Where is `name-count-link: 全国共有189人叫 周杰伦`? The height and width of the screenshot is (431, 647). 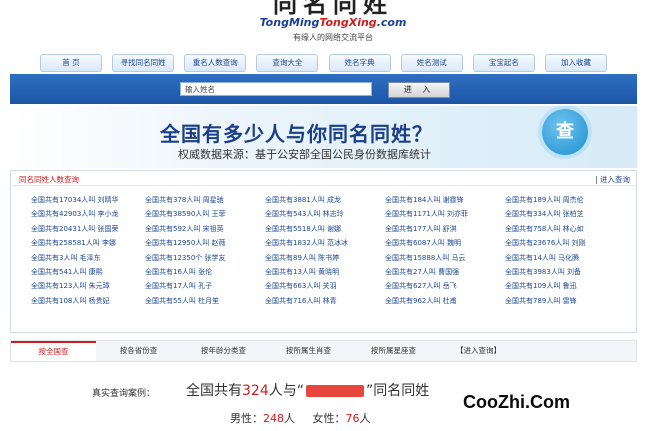 name-count-link: 全国共有189人叫 周杰伦 is located at coordinates (565, 200).